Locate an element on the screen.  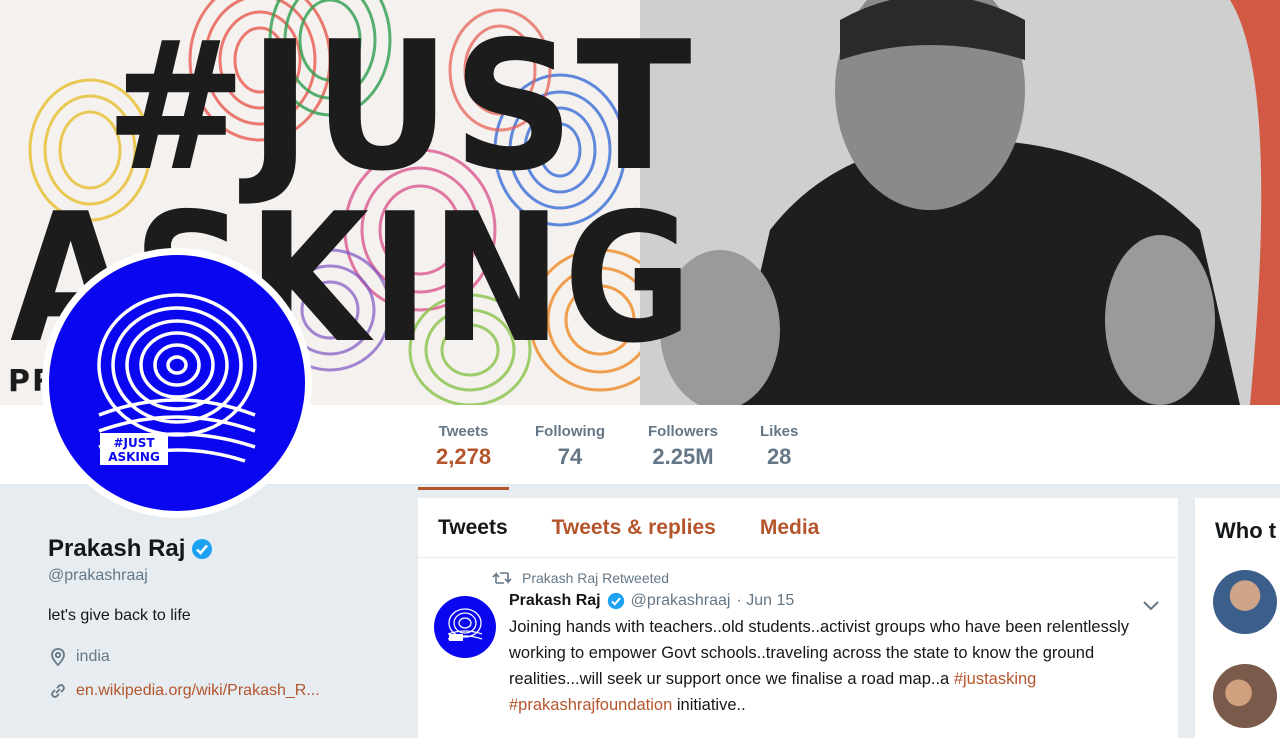
tweet-author-name: Prakash Raj is located at coordinates (555, 601).